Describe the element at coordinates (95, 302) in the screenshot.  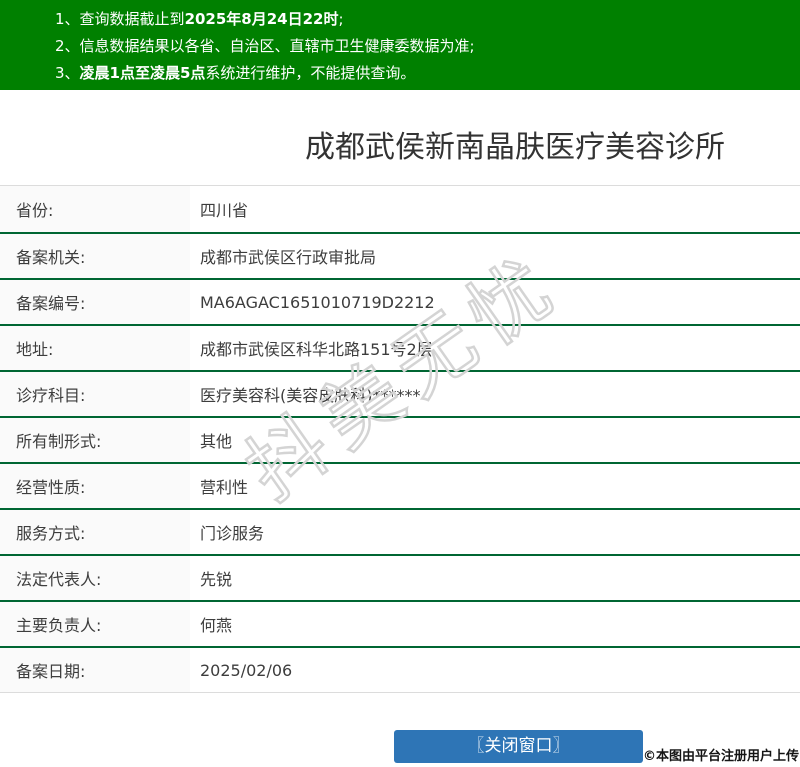
I see `row-label: 备案编号:` at that location.